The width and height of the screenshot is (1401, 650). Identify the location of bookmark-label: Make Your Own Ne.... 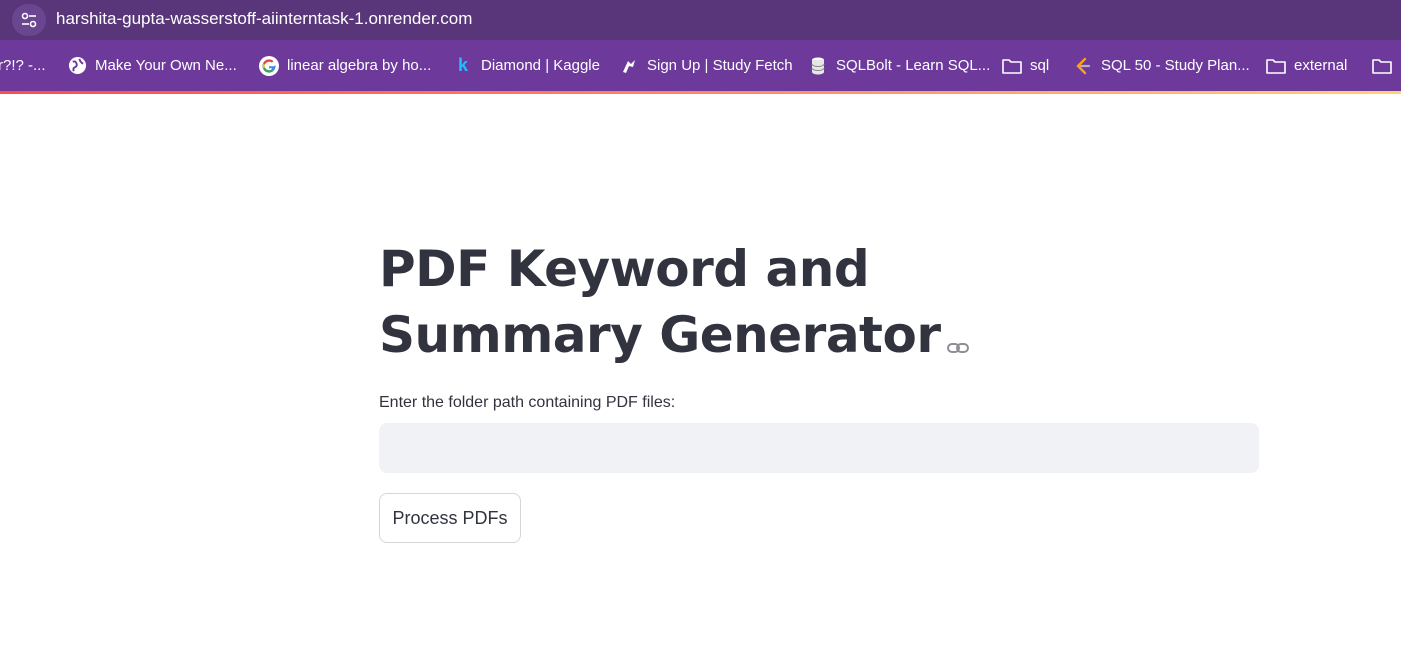
(166, 65).